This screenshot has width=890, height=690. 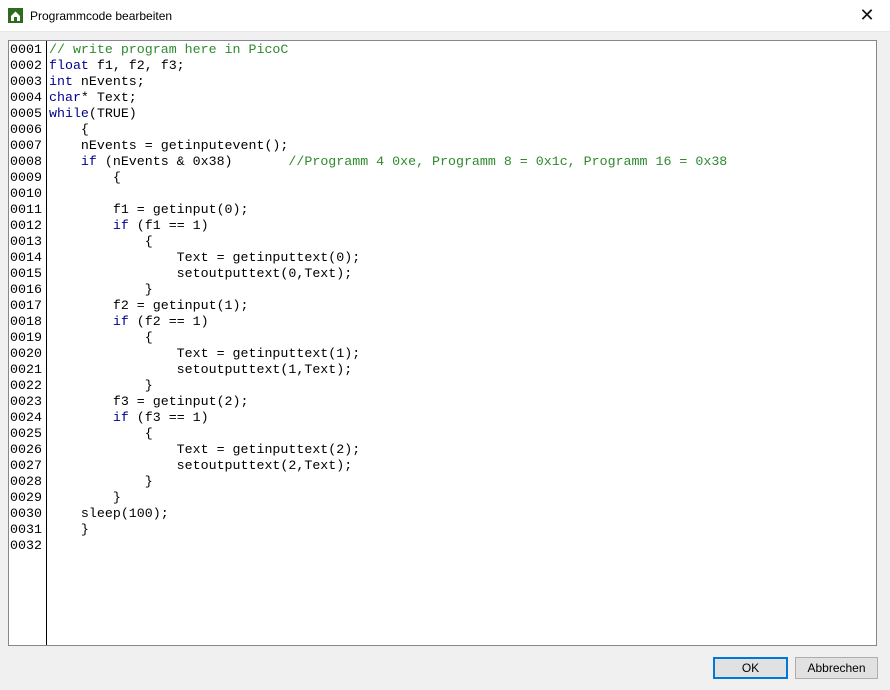 I want to click on line-number: 0028, so click(x=26, y=481).